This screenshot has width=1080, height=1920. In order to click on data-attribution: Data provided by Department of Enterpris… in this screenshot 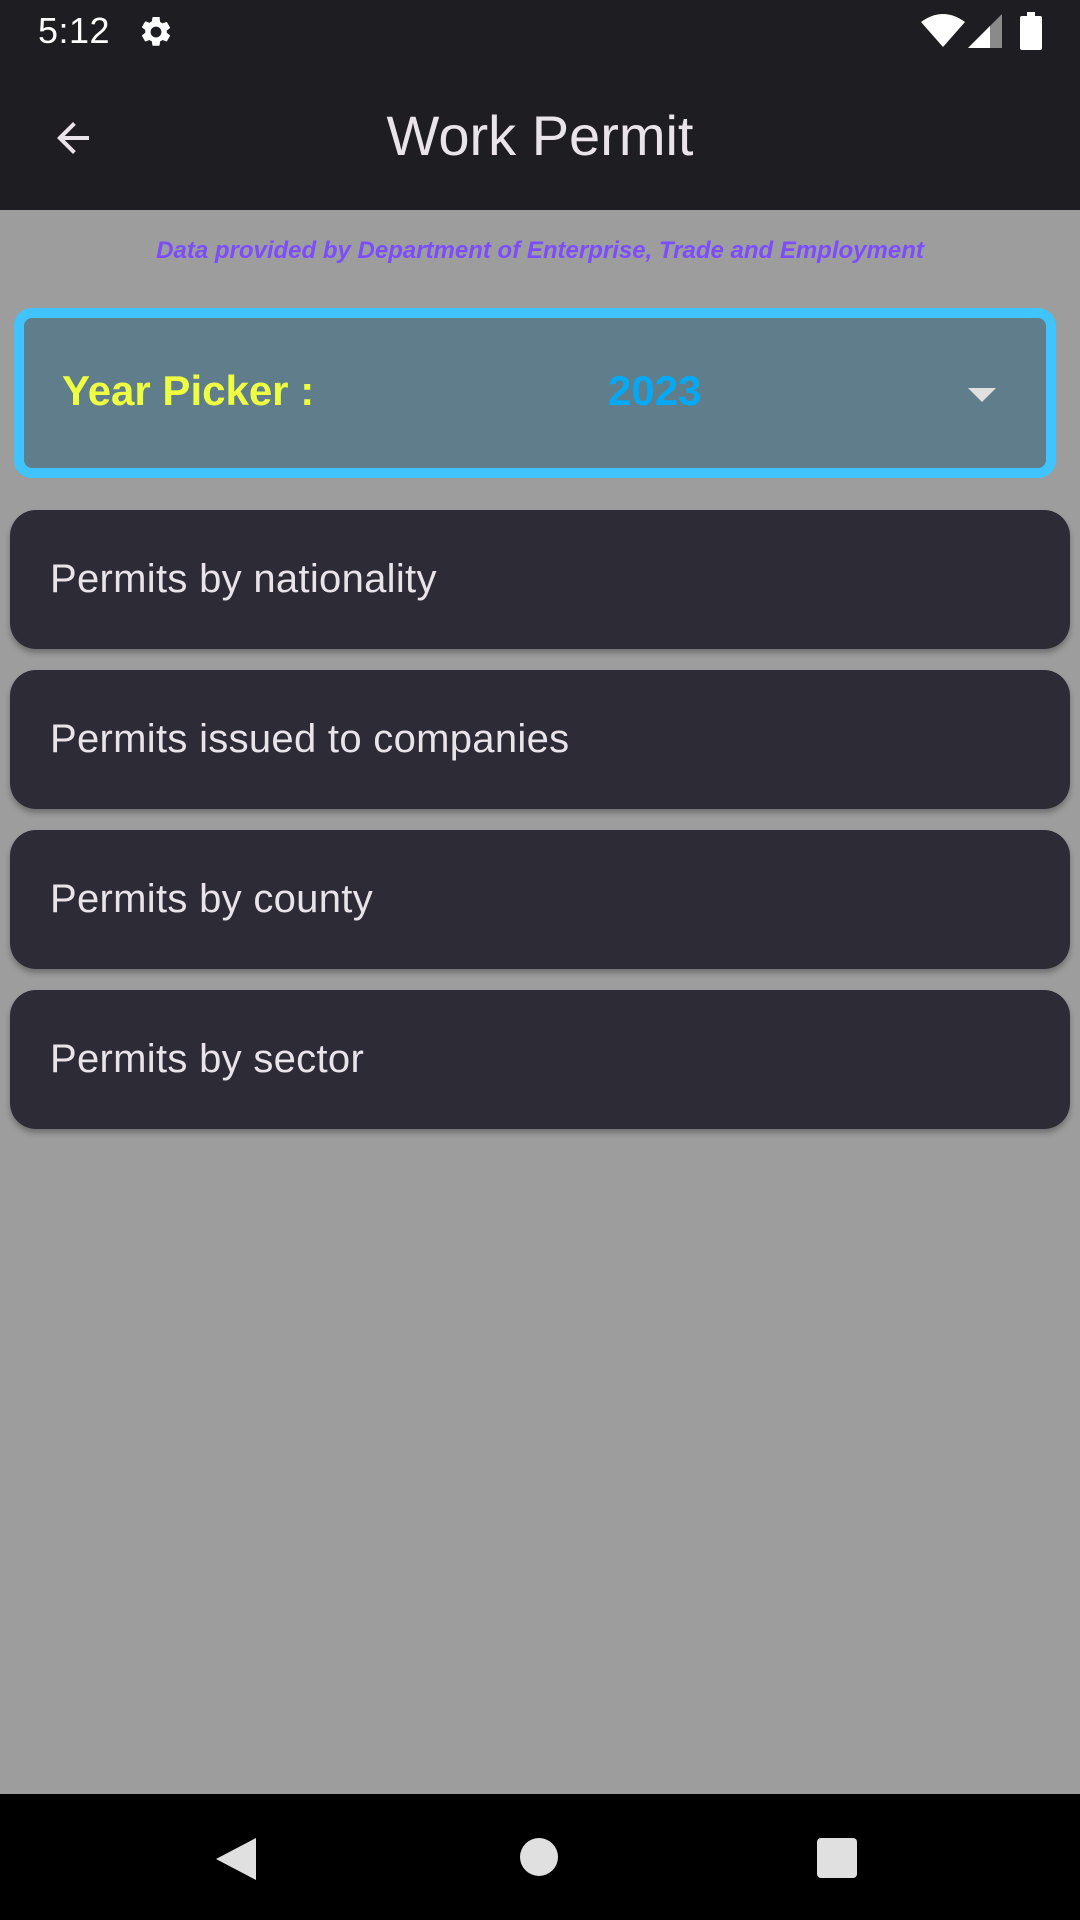, I will do `click(540, 250)`.